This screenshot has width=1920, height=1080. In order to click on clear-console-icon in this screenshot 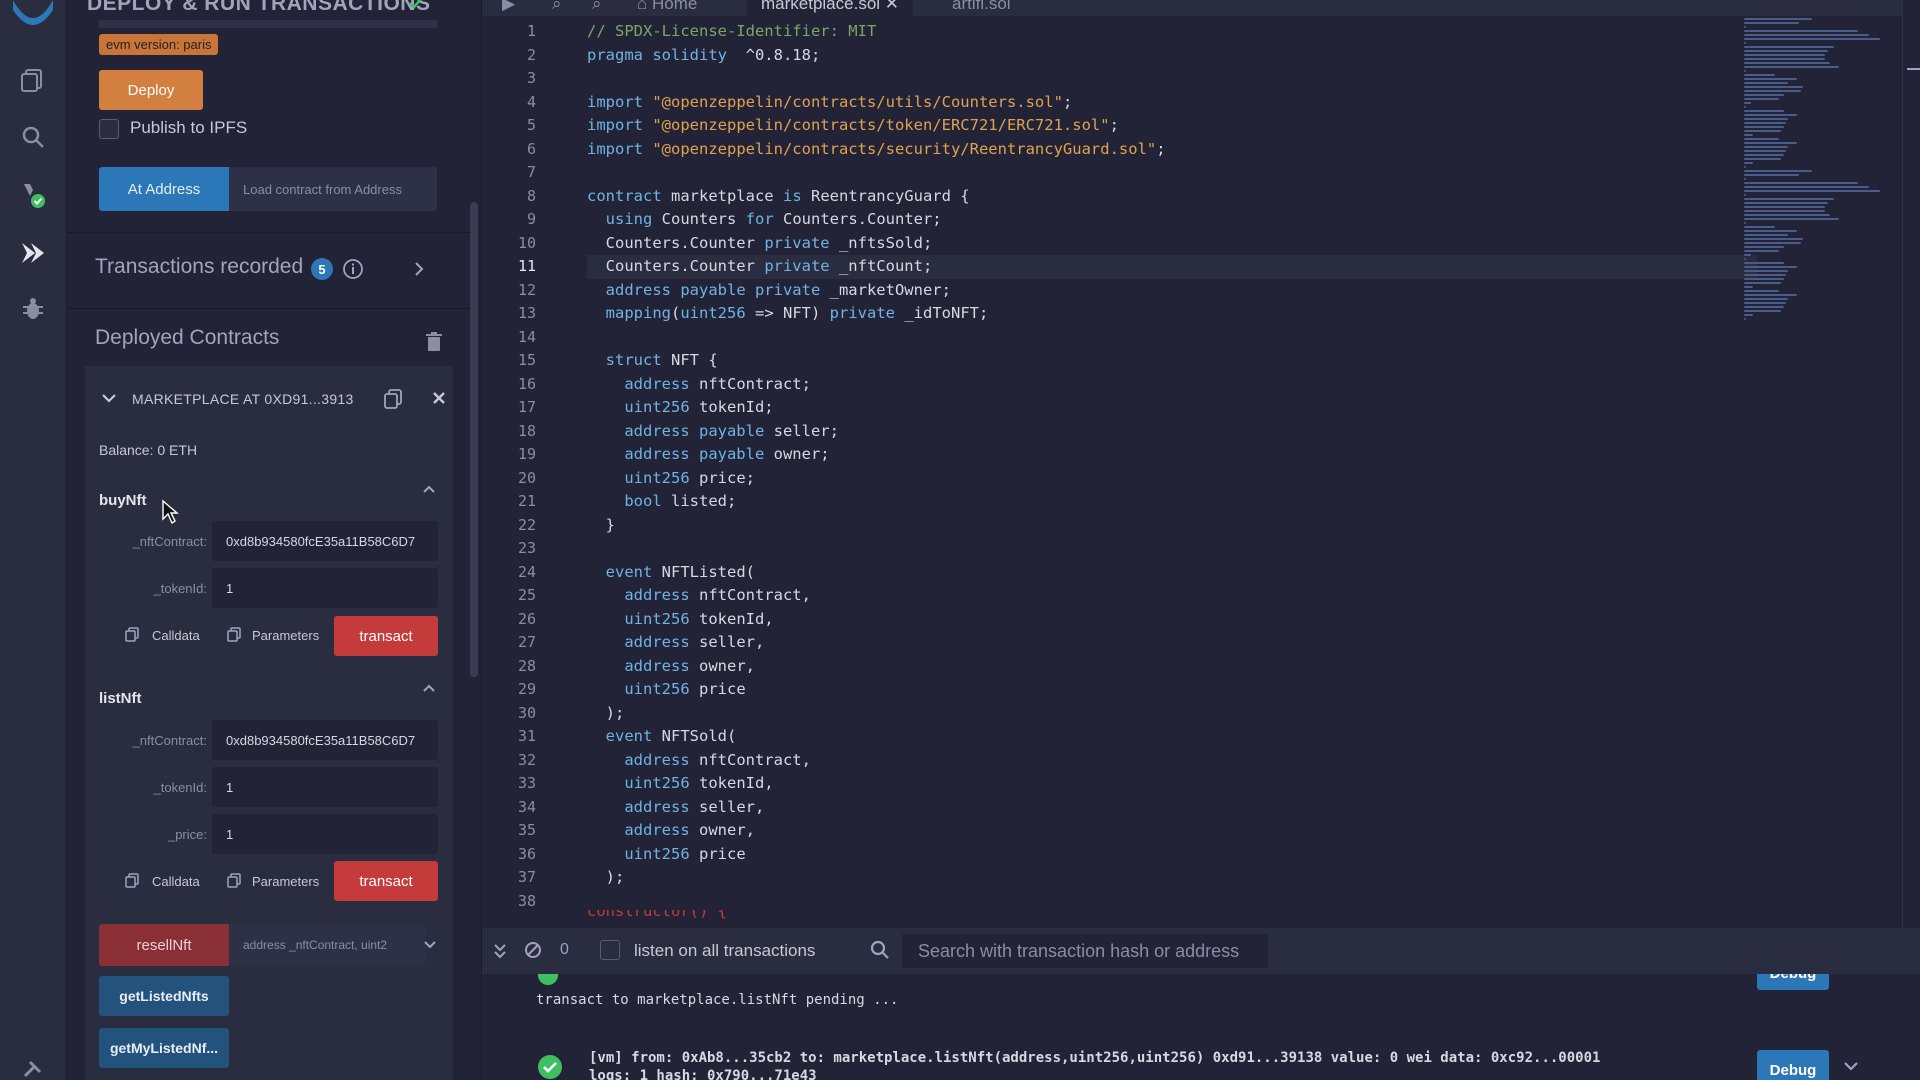, I will do `click(533, 952)`.